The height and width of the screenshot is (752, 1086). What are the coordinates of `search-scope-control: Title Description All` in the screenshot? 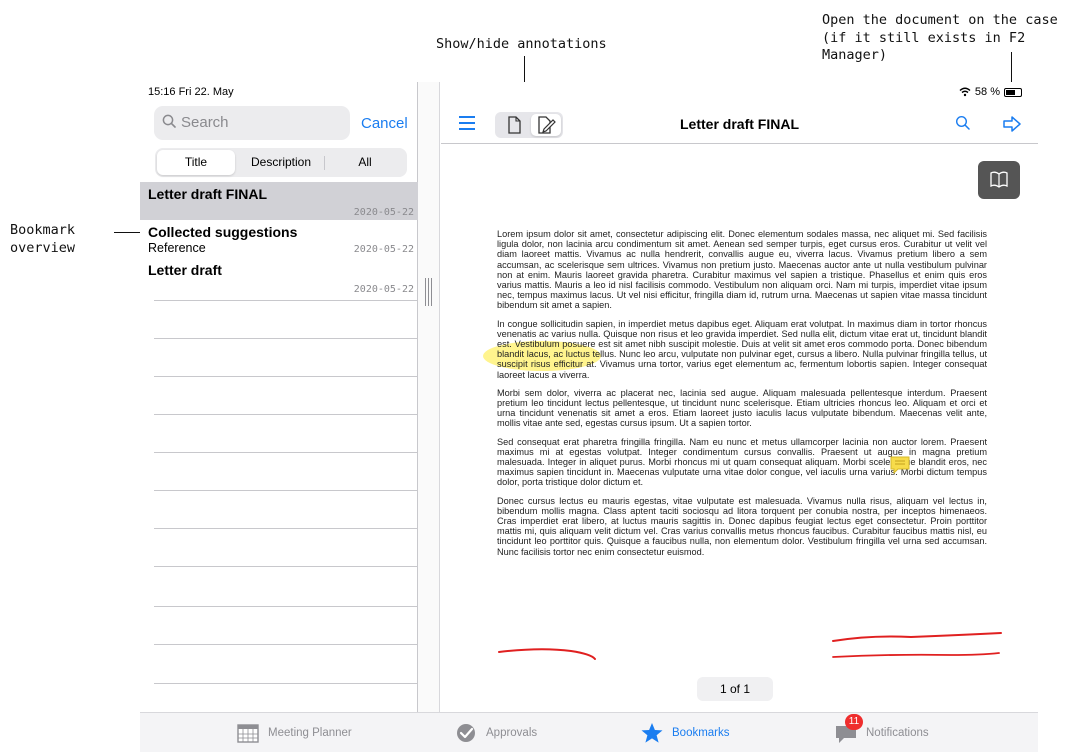 It's located at (281, 162).